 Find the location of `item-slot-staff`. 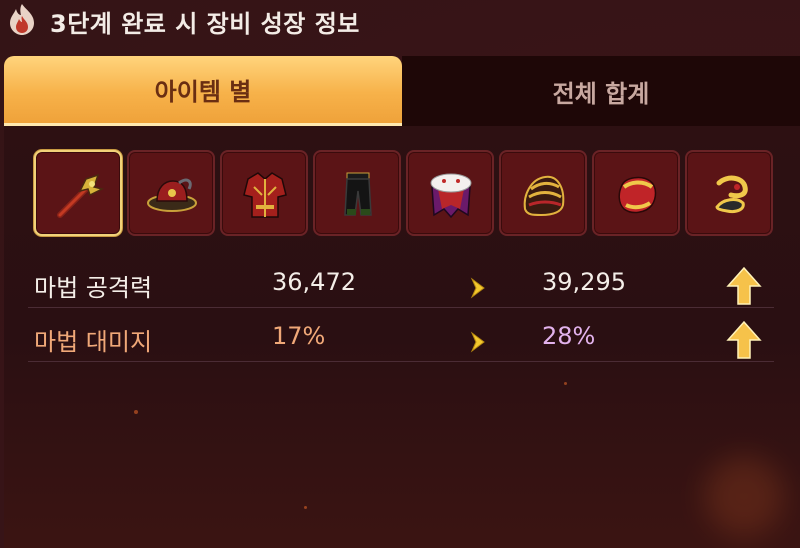

item-slot-staff is located at coordinates (78, 193).